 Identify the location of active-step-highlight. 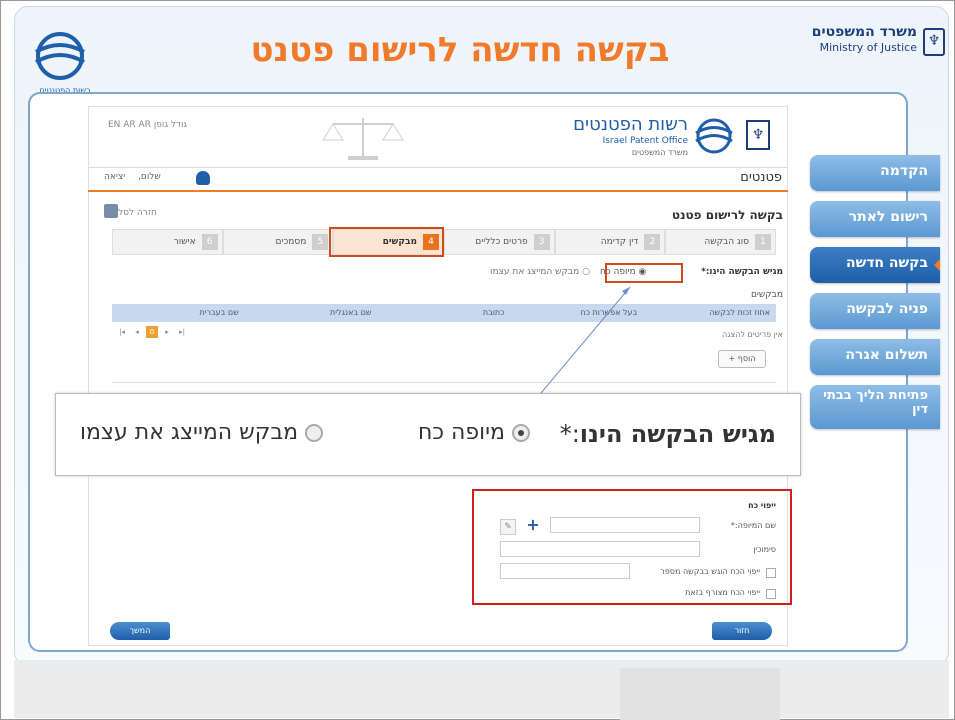
(386, 242).